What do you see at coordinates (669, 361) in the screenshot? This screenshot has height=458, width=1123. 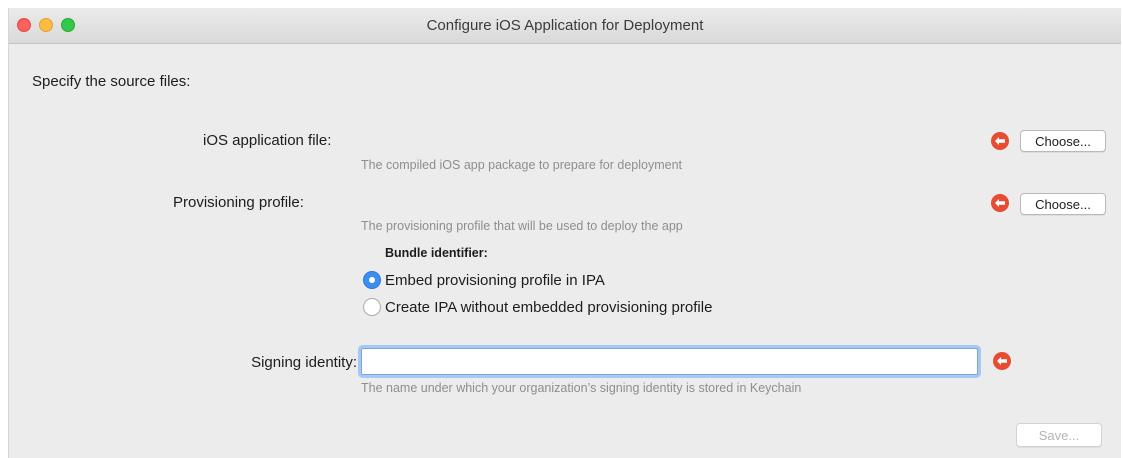 I see `signing-identity-input` at bounding box center [669, 361].